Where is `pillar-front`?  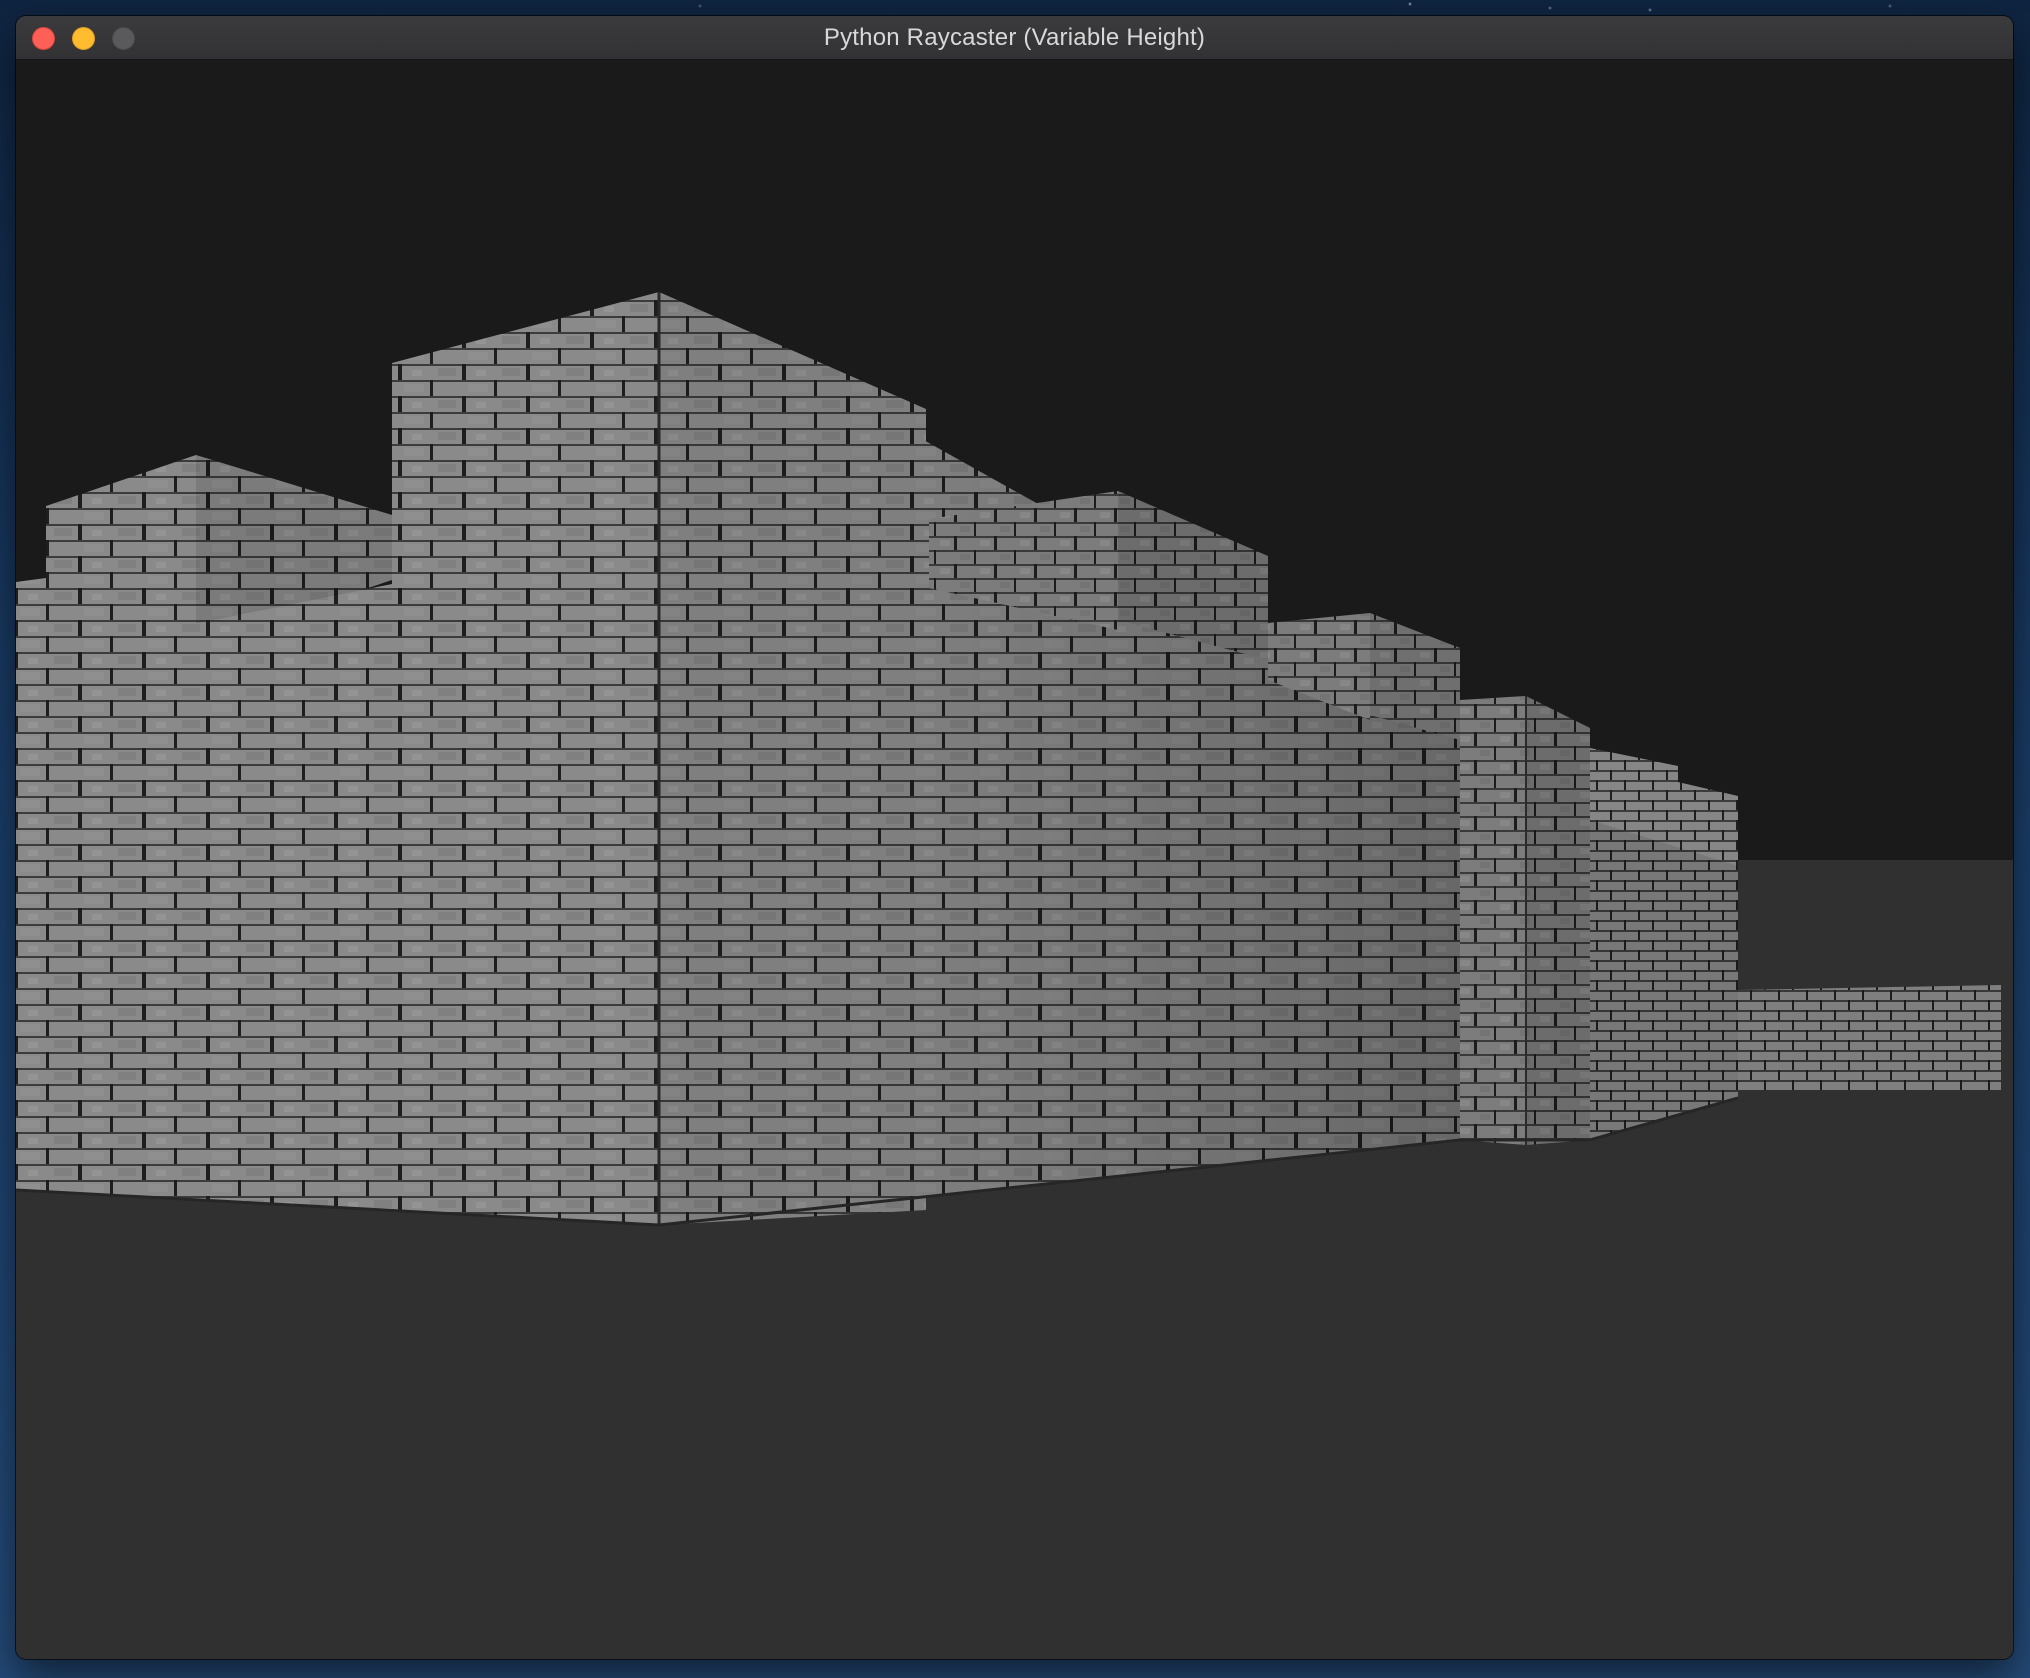
pillar-front is located at coordinates (1493, 920).